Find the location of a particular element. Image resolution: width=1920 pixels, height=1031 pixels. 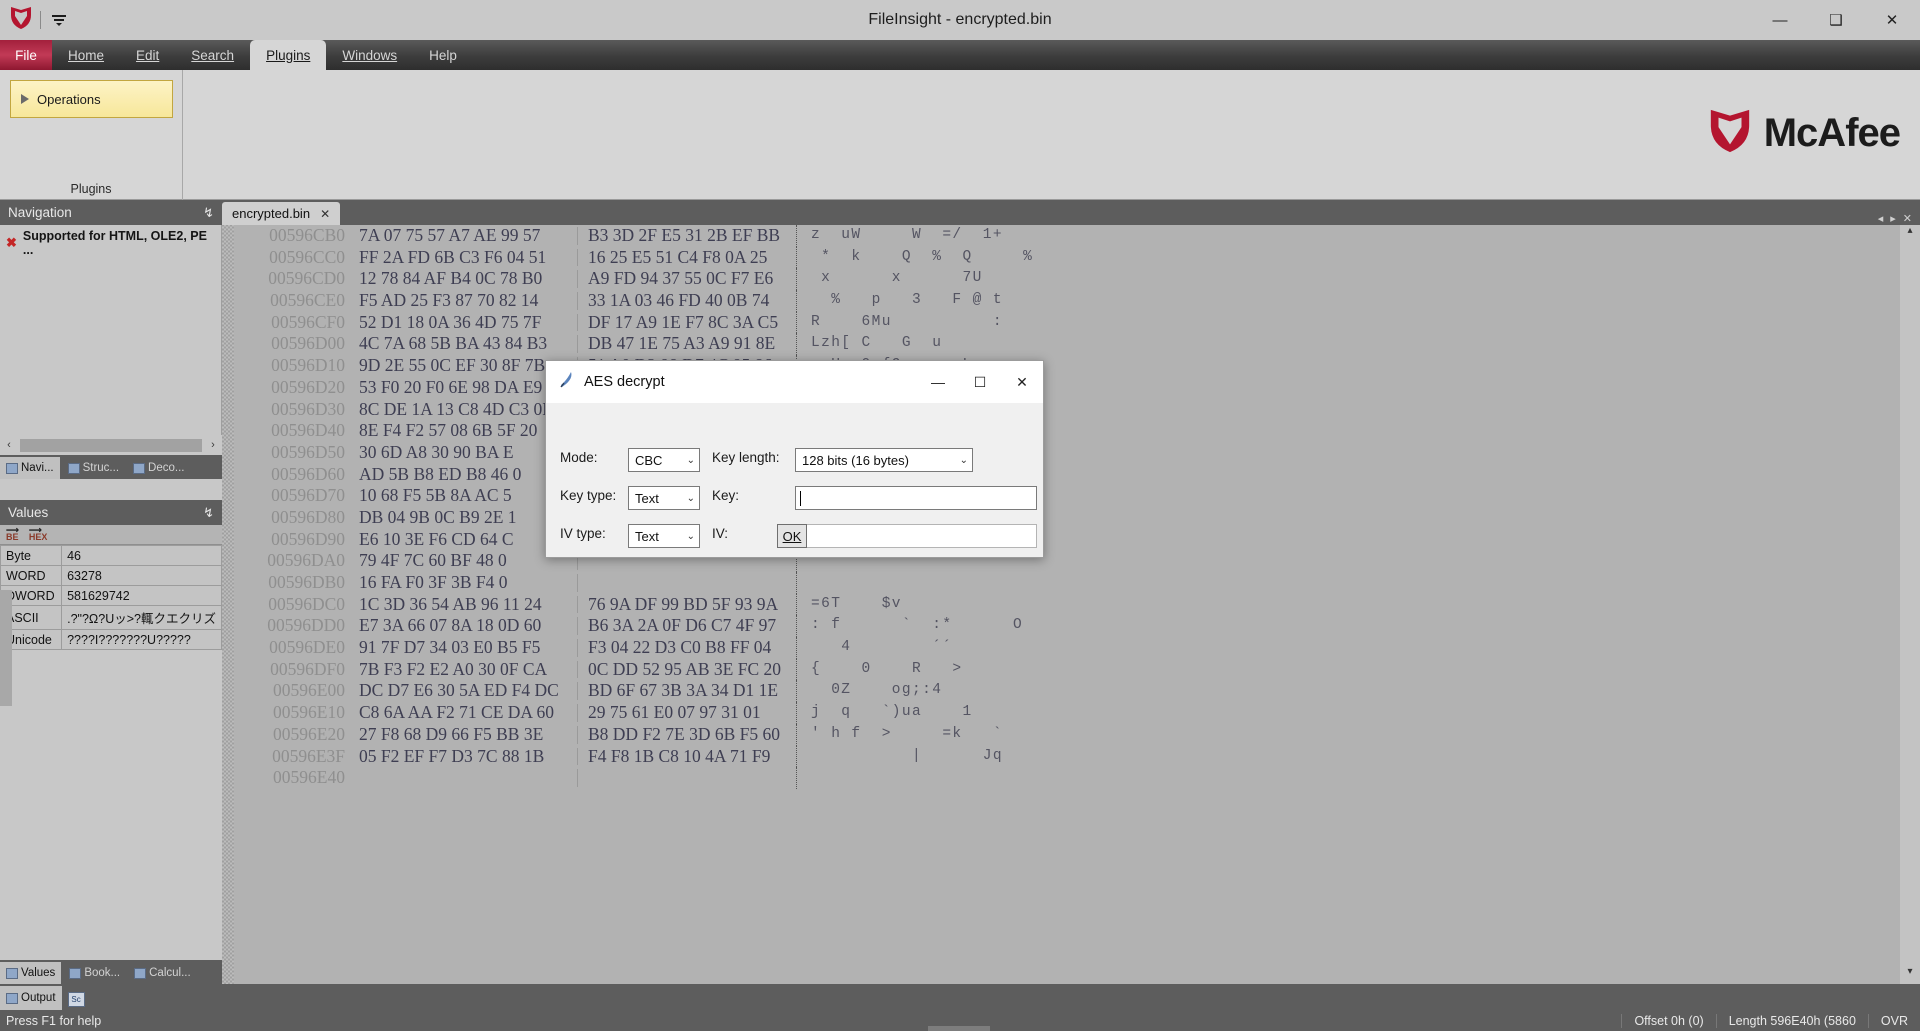

tab-windows: Windows is located at coordinates (369, 55).